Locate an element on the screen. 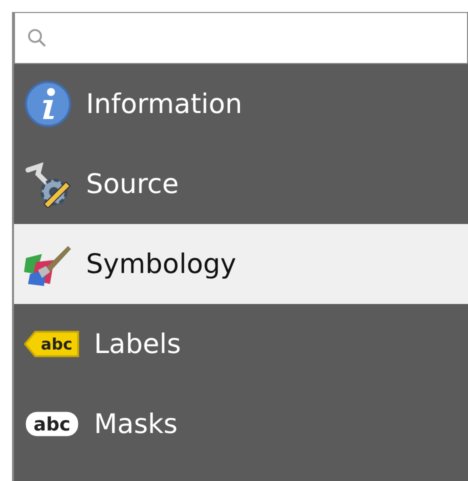  search-field is located at coordinates (241, 38).